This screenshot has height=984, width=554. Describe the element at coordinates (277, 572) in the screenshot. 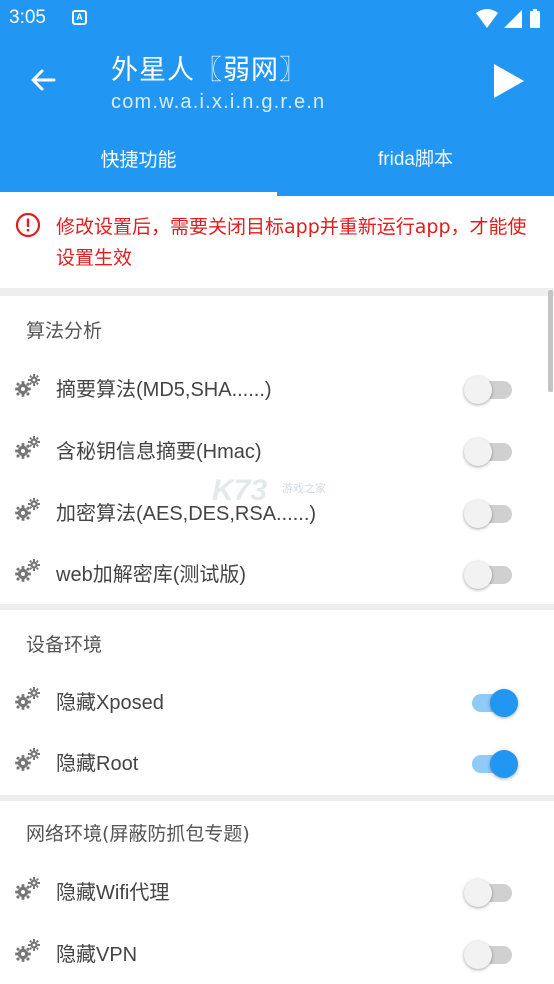

I see `setting-row: web加解密库(测试版)` at that location.